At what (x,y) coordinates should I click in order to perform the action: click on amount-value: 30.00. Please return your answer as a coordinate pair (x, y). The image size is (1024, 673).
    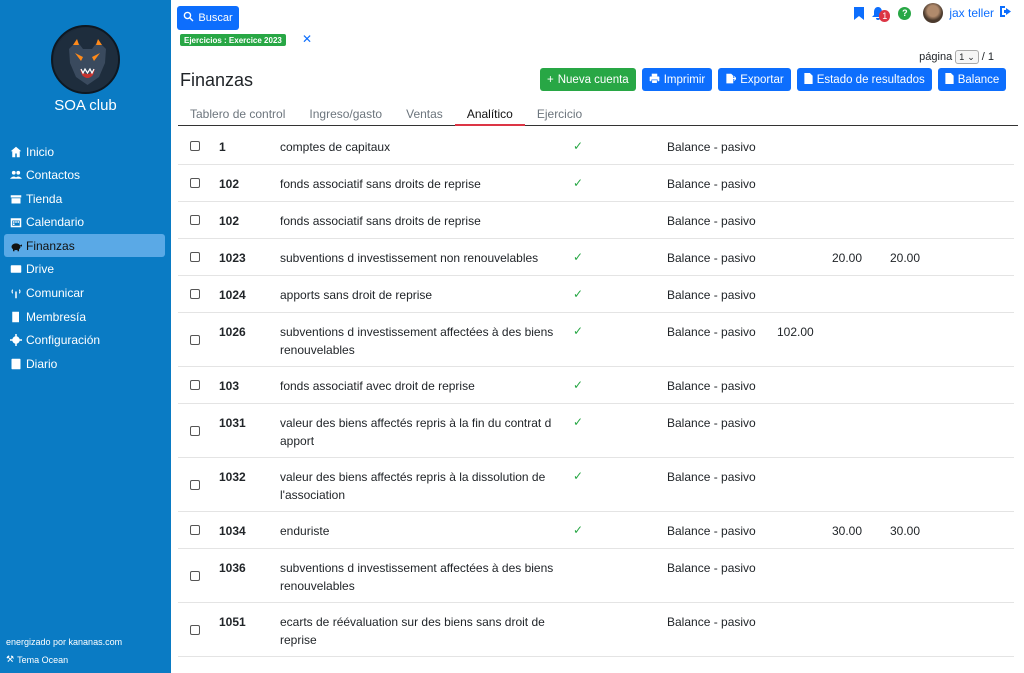
    Looking at the image, I should click on (905, 531).